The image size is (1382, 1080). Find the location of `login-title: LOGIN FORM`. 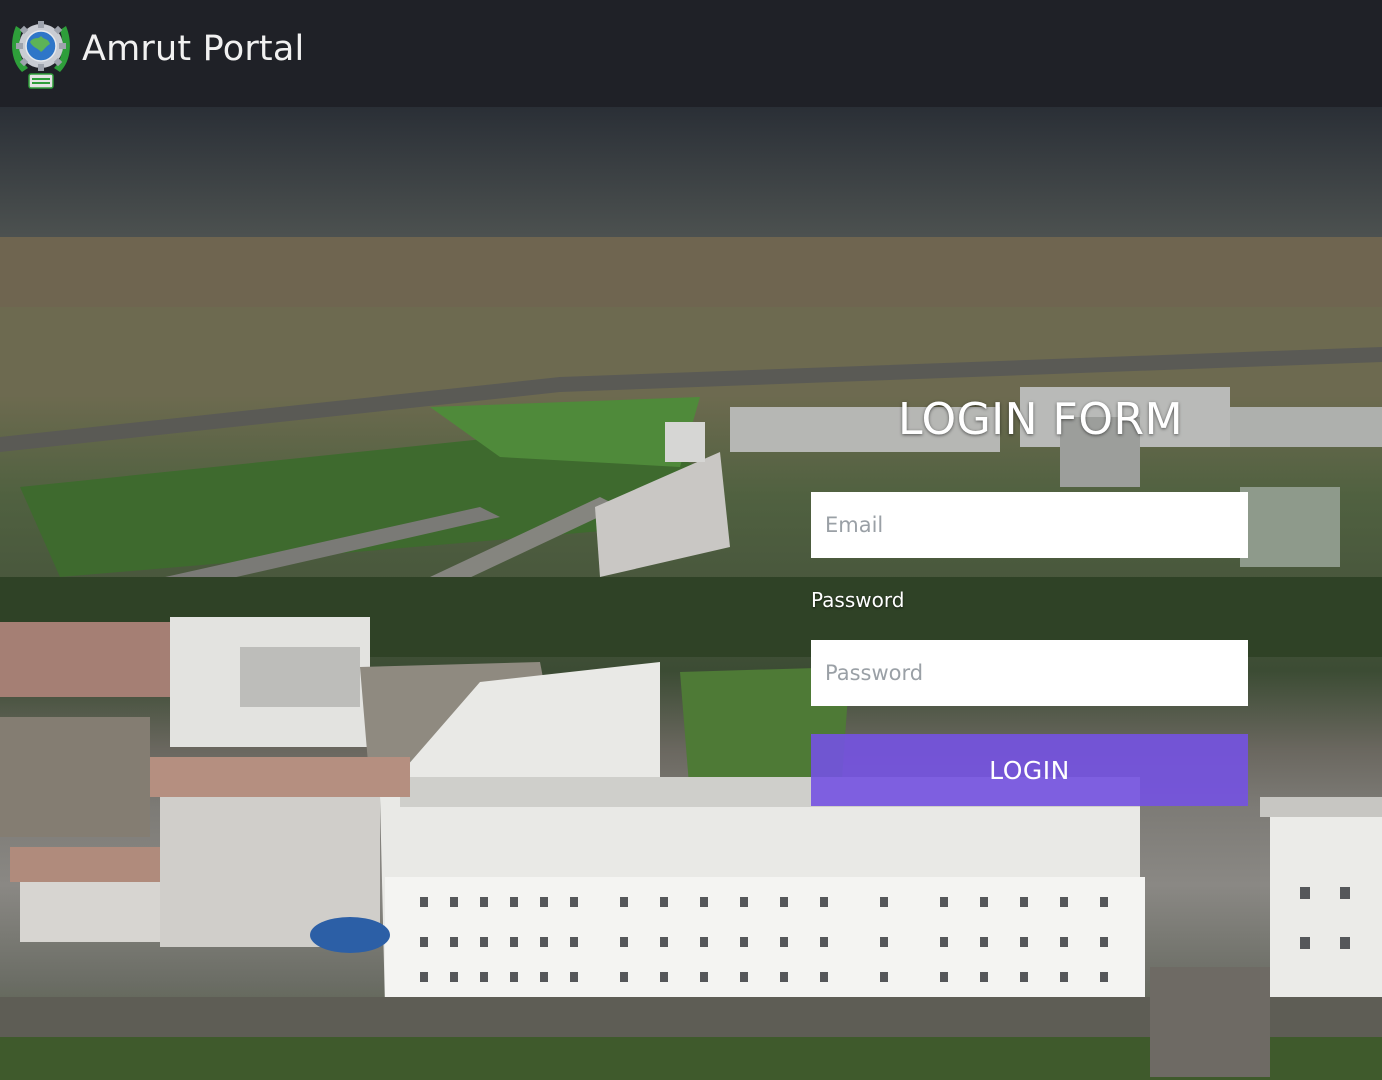

login-title: LOGIN FORM is located at coordinates (1041, 419).